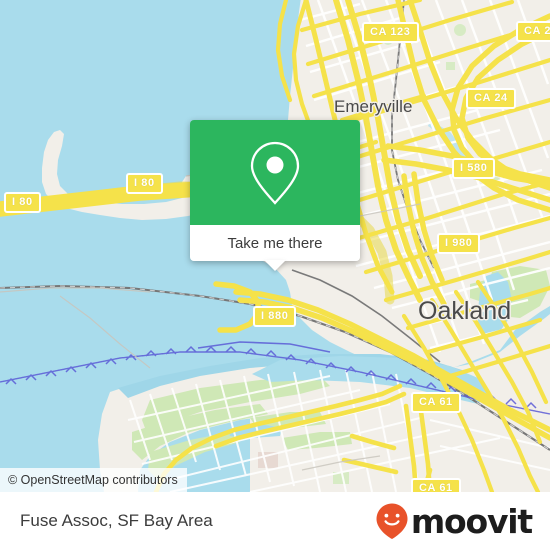  Describe the element at coordinates (465, 311) in the screenshot. I see `place-label-oakland: Oakland` at that location.